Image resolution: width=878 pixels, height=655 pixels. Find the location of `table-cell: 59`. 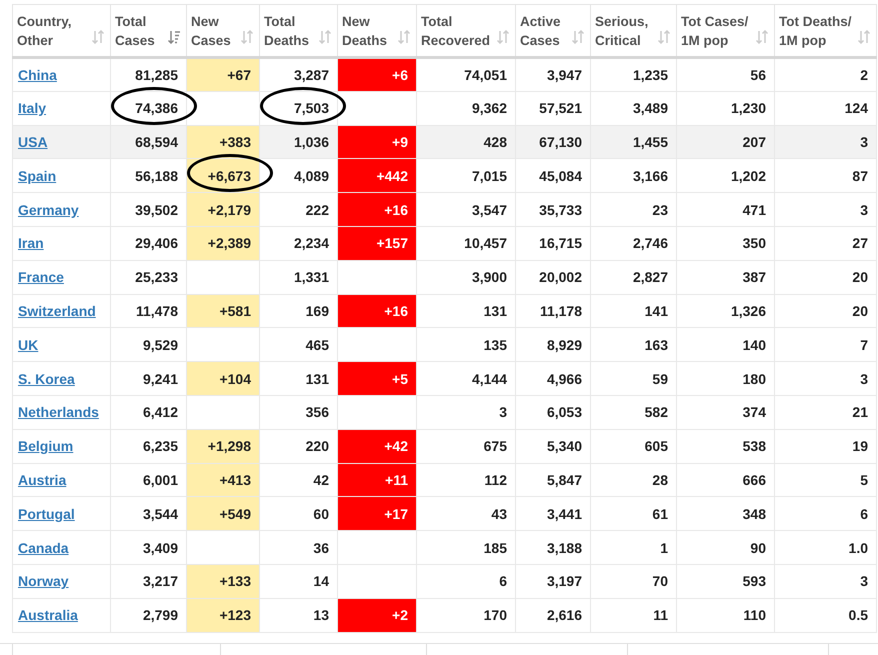

table-cell: 59 is located at coordinates (633, 379).